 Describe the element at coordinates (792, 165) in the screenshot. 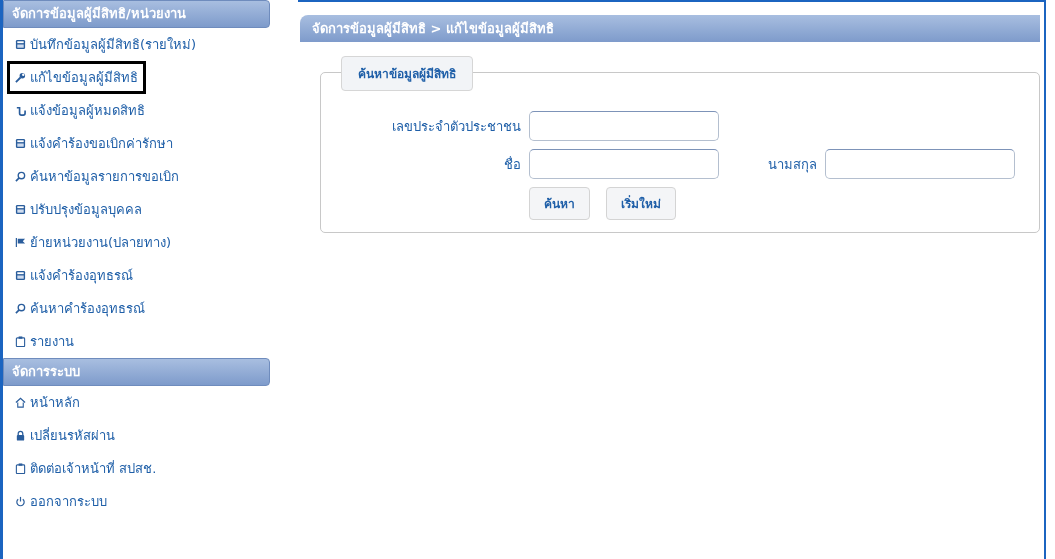

I see `field-label: นามสกุล` at that location.